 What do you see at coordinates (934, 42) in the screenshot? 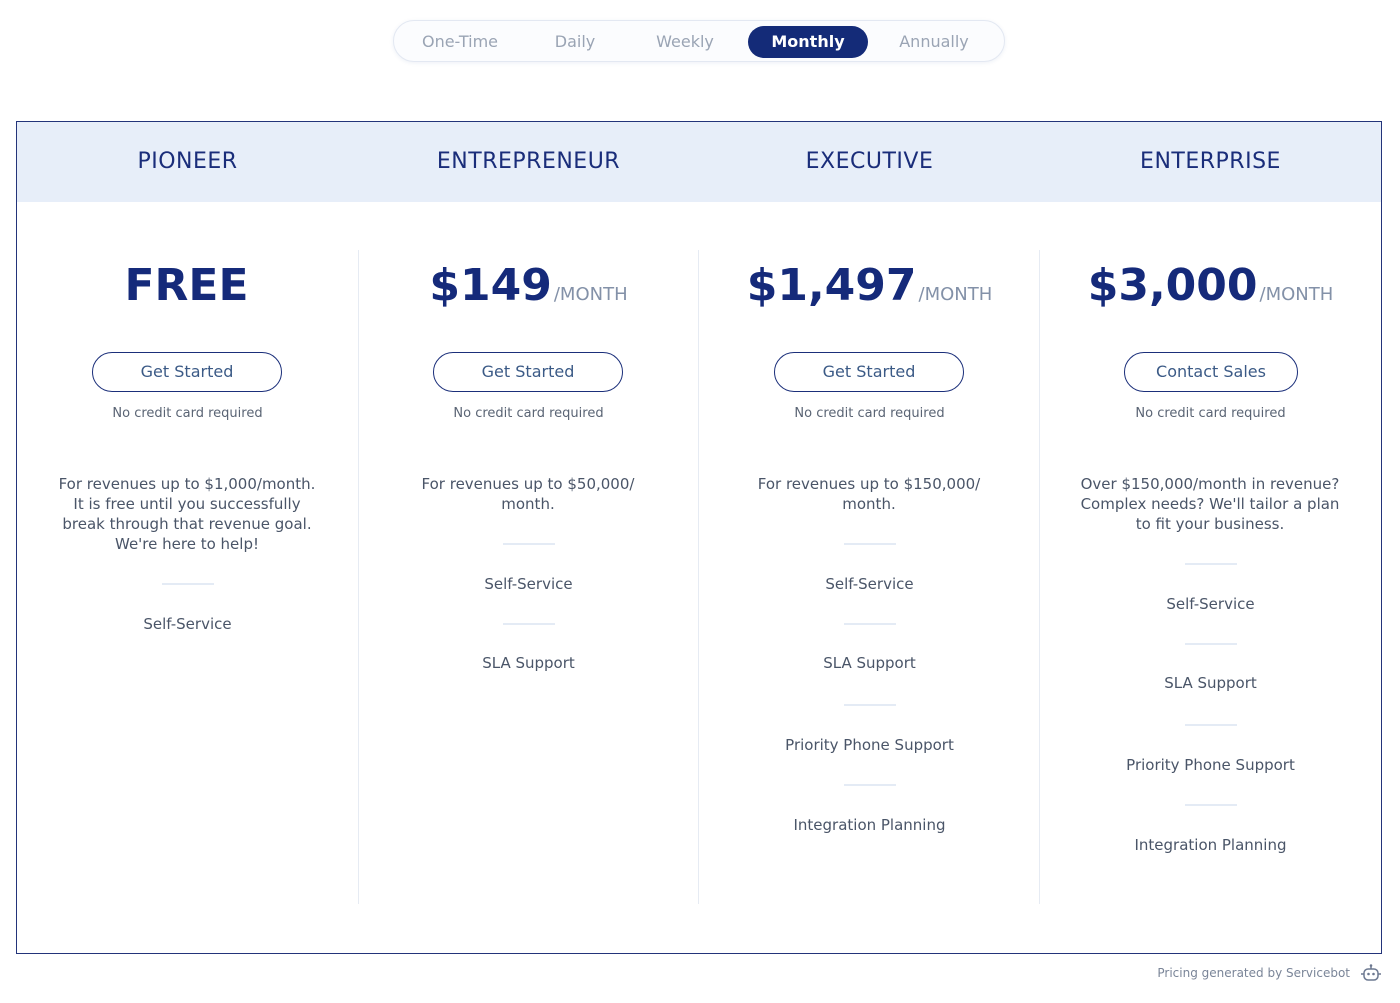
I see `period-option-annually: Annually` at bounding box center [934, 42].